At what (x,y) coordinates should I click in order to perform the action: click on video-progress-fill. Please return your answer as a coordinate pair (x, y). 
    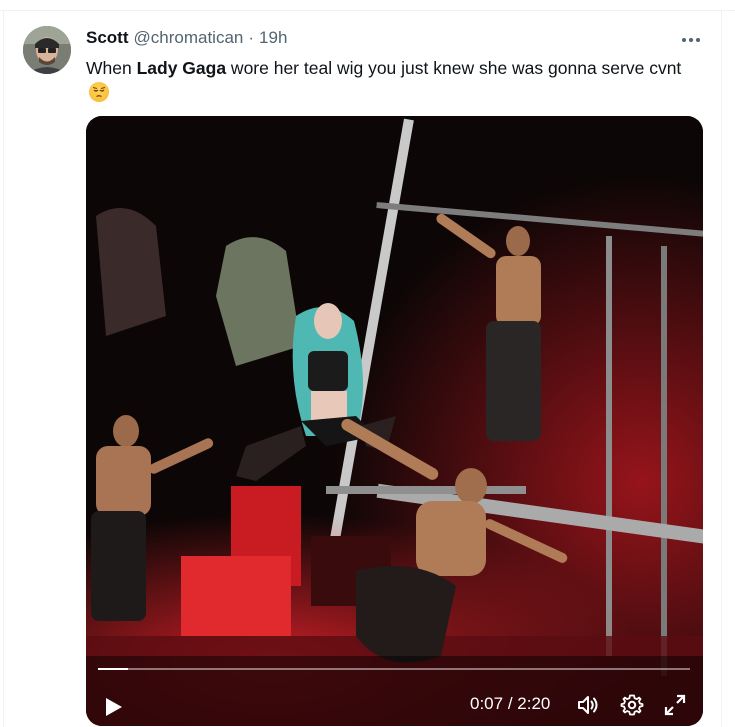
    Looking at the image, I should click on (113, 669).